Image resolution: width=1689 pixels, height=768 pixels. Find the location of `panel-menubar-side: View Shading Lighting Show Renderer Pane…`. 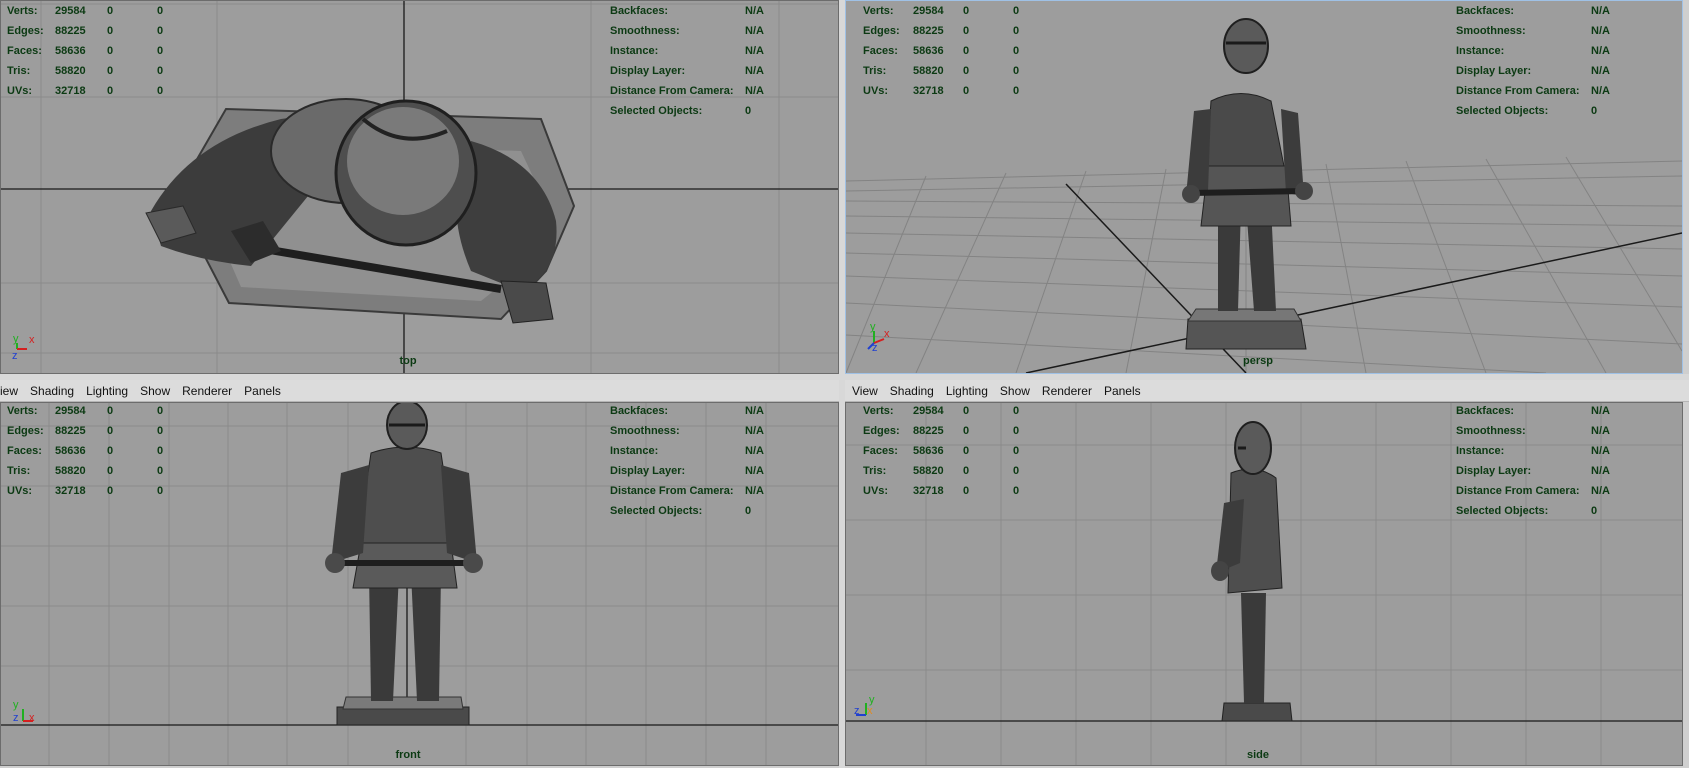

panel-menubar-side: View Shading Lighting Show Renderer Pane… is located at coordinates (1267, 391).